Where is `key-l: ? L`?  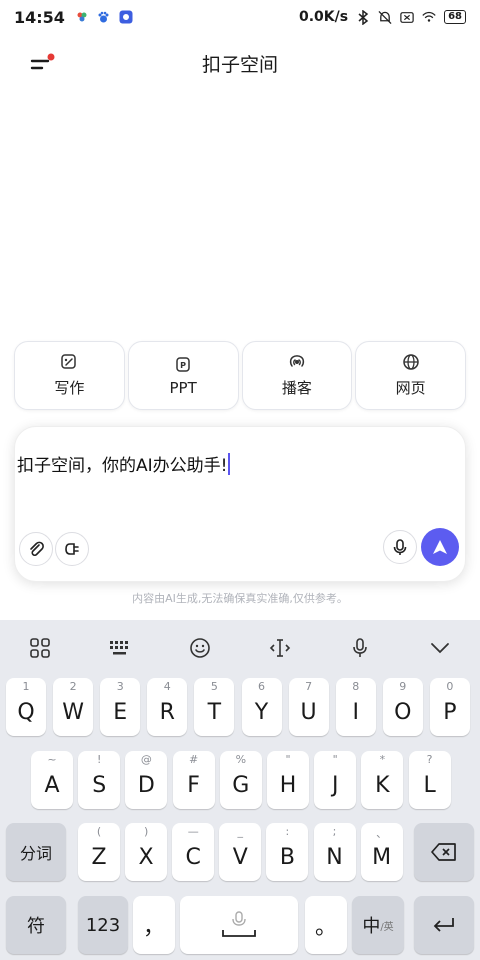 key-l: ? L is located at coordinates (429, 780).